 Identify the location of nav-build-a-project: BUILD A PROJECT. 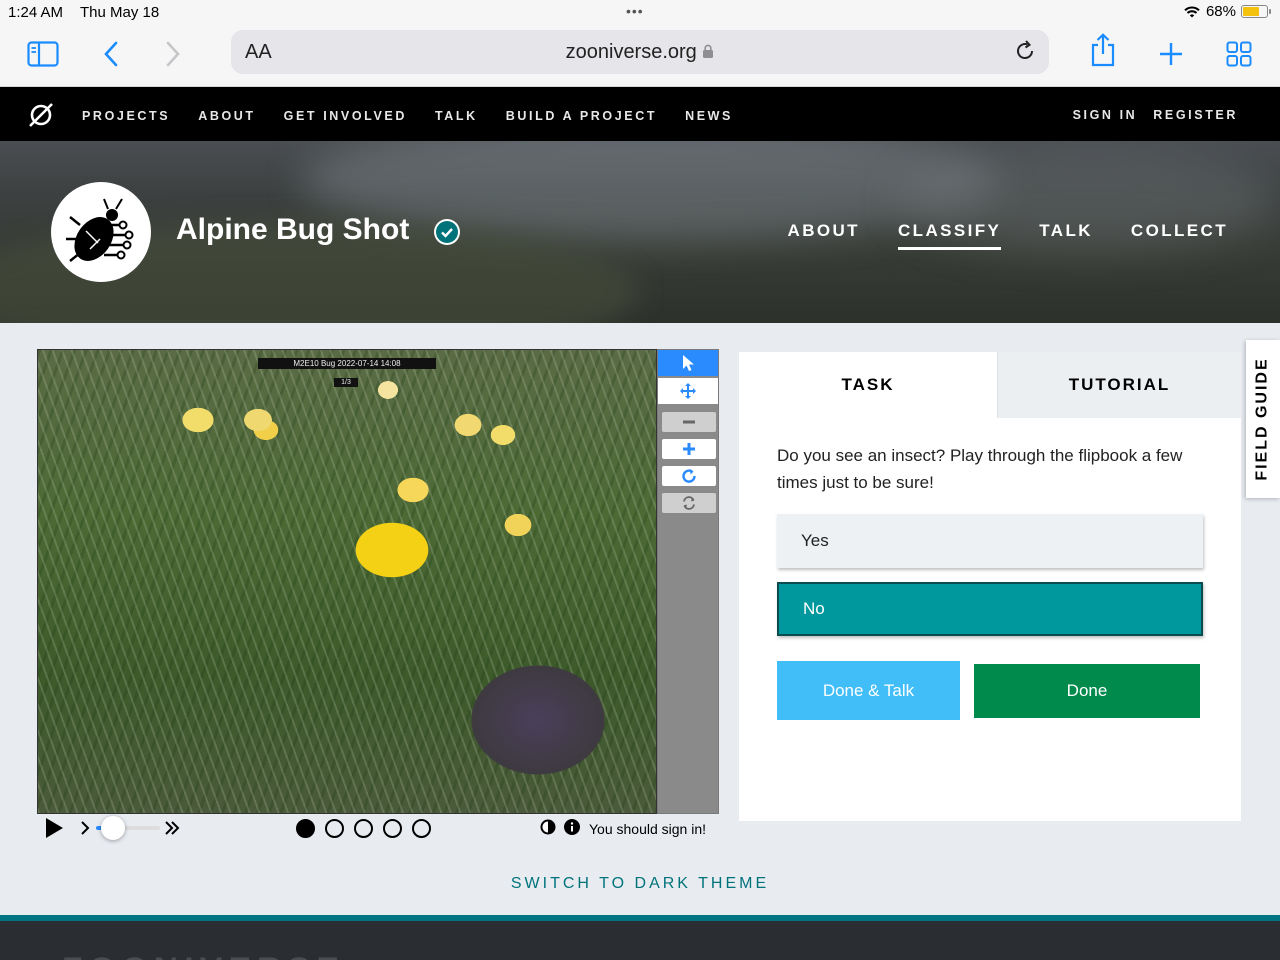
(581, 116).